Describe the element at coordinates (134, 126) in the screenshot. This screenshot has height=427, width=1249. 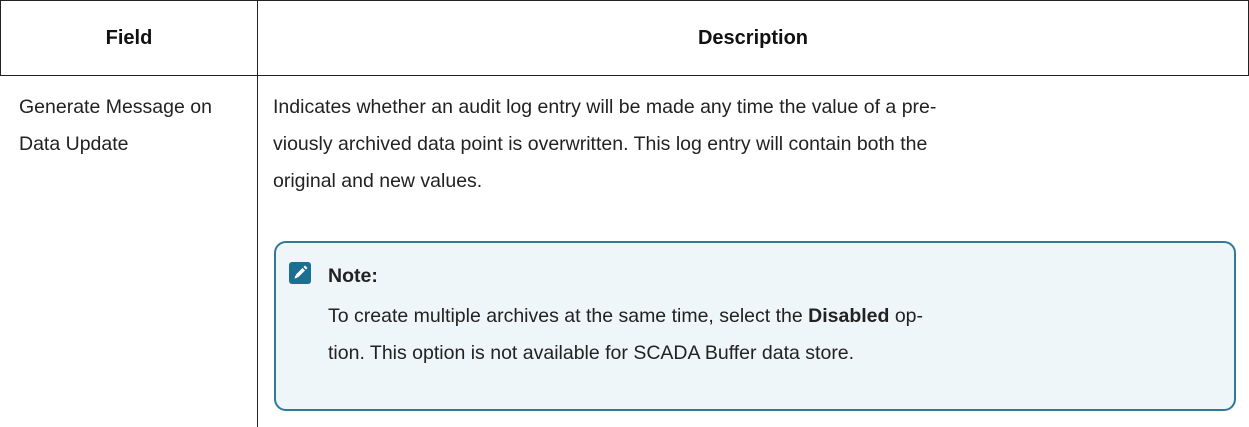
I see `field-cell: Generate Message on Data Update` at that location.